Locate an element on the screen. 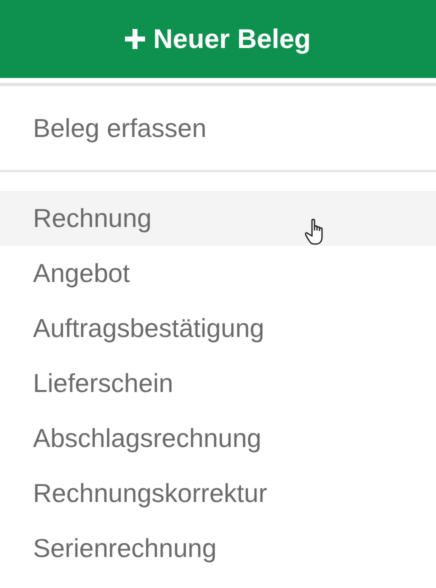 This screenshot has width=436, height=588. menu-item: Abschlagsrechnung is located at coordinates (218, 438).